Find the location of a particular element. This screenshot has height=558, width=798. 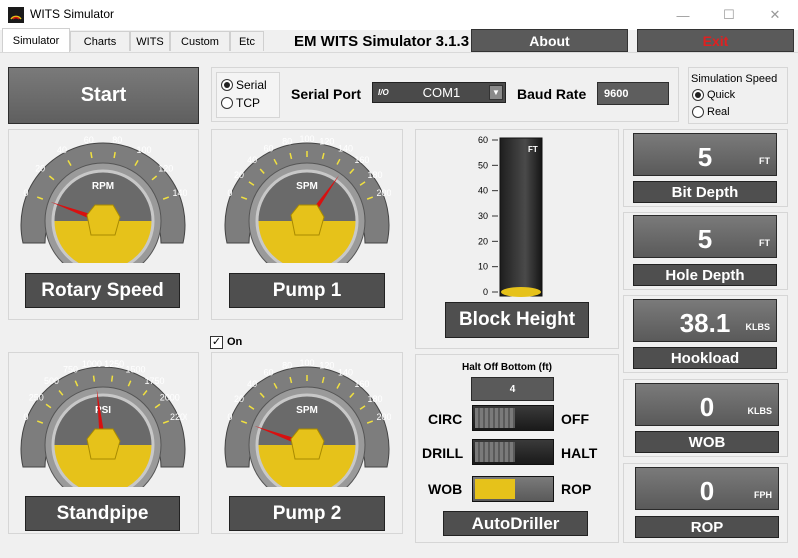

serial-radio: Serial is located at coordinates (244, 85).